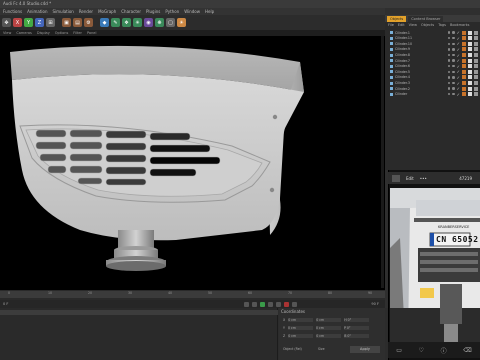 The image size is (480, 360). Describe the element at coordinates (270, 304) in the screenshot. I see `next-key-icon` at that location.